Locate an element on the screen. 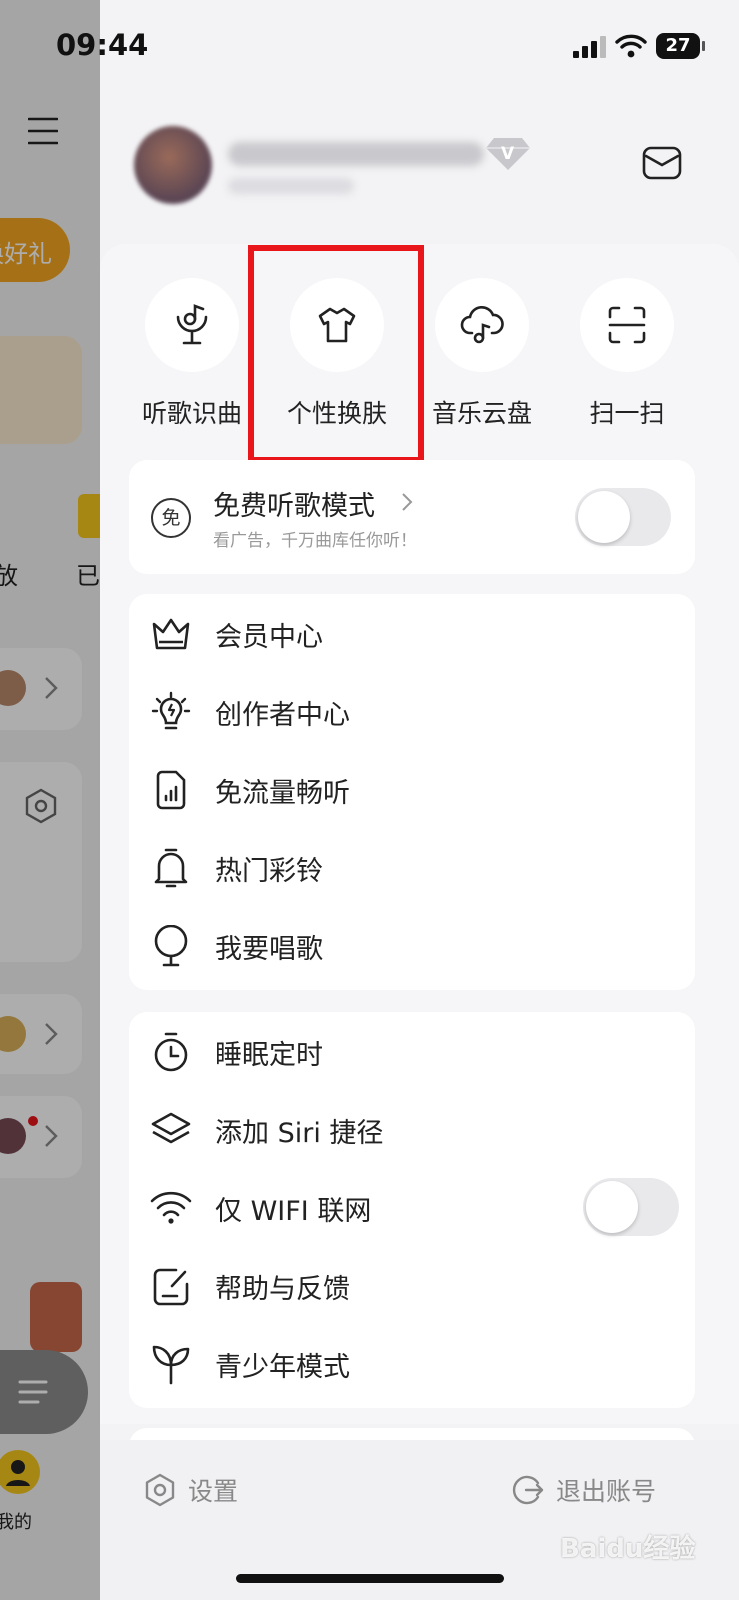 The height and width of the screenshot is (1600, 739). music-recognition-icon is located at coordinates (192, 324).